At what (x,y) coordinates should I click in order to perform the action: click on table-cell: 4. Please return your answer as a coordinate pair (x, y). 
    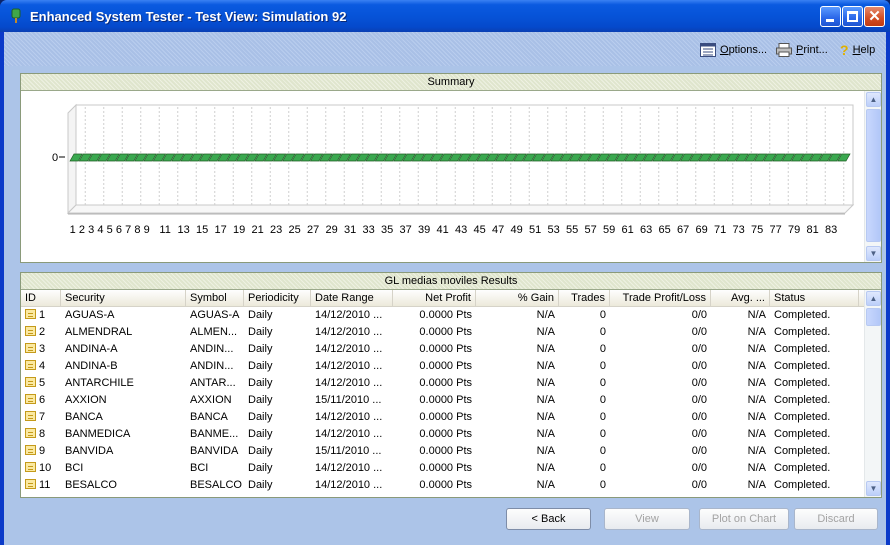
    Looking at the image, I should click on (41, 366).